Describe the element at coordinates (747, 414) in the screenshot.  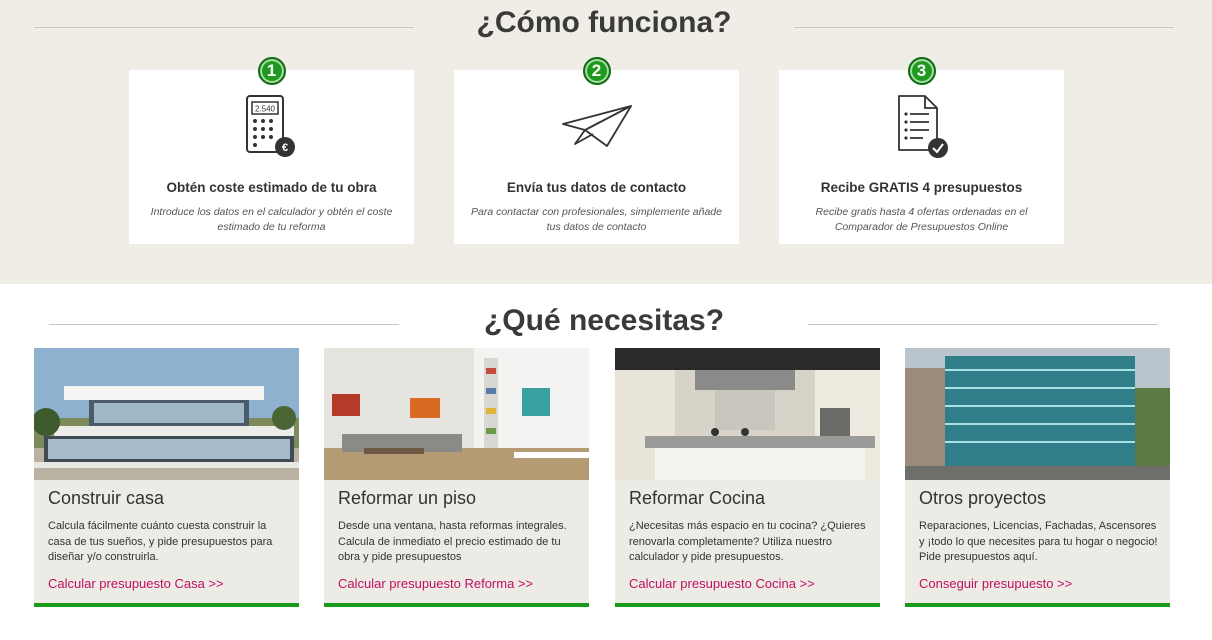
I see `kitchen-photo` at that location.